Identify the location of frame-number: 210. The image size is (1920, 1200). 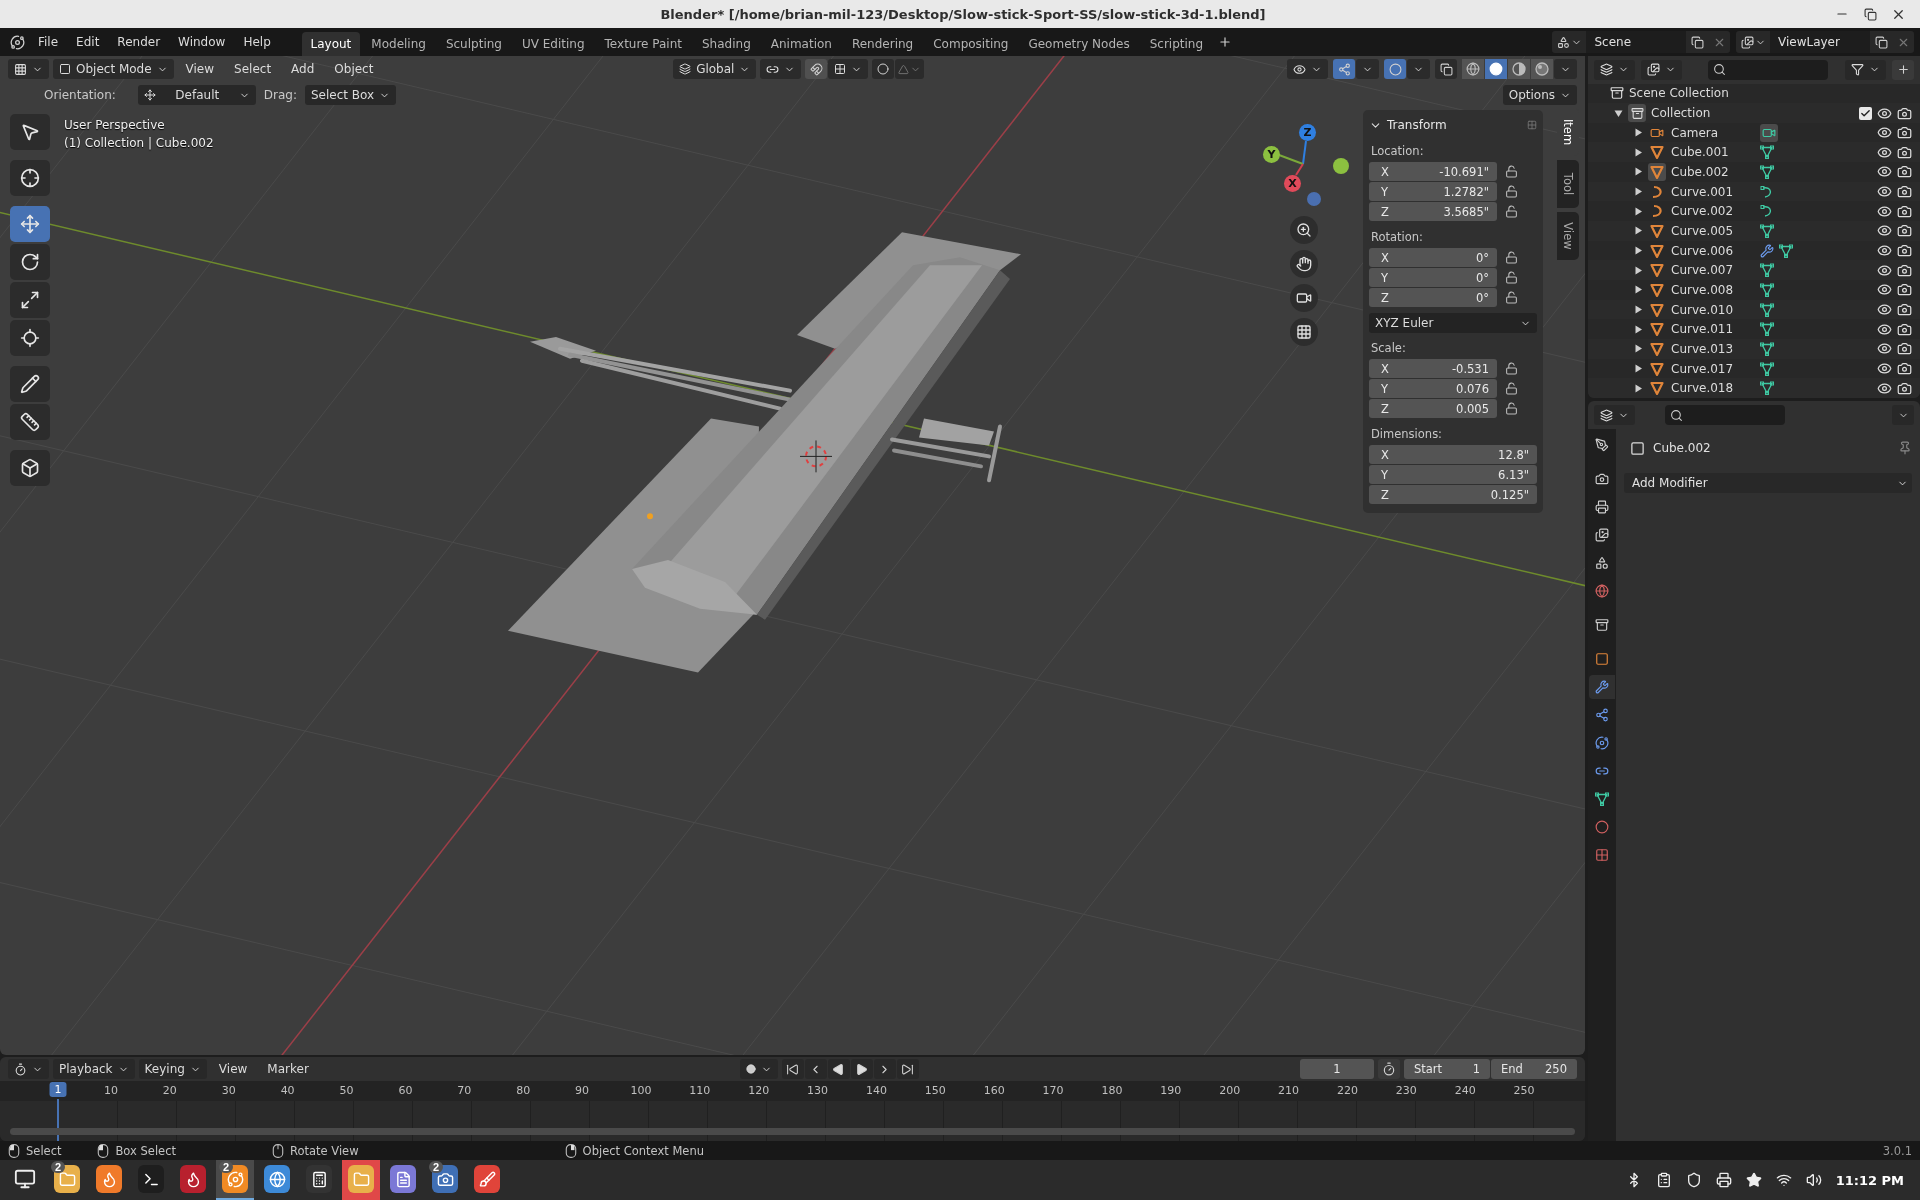
(1289, 1090).